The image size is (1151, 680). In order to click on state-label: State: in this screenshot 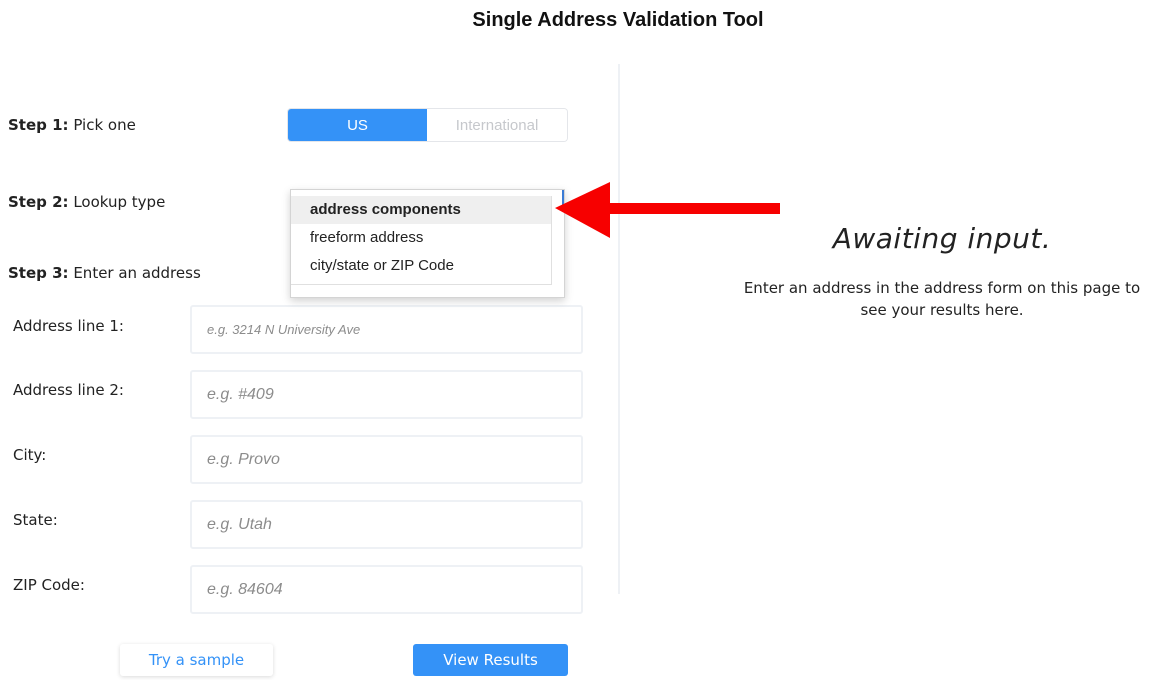, I will do `click(35, 520)`.